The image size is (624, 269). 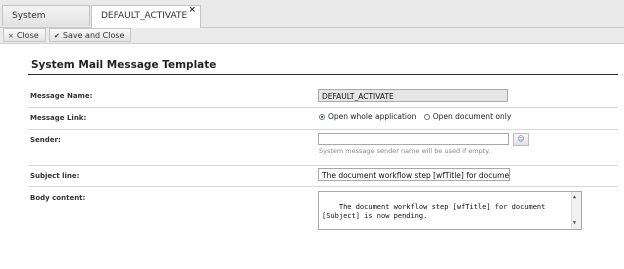 I want to click on toolbar: × Close ✔ Save and Close, so click(x=312, y=36).